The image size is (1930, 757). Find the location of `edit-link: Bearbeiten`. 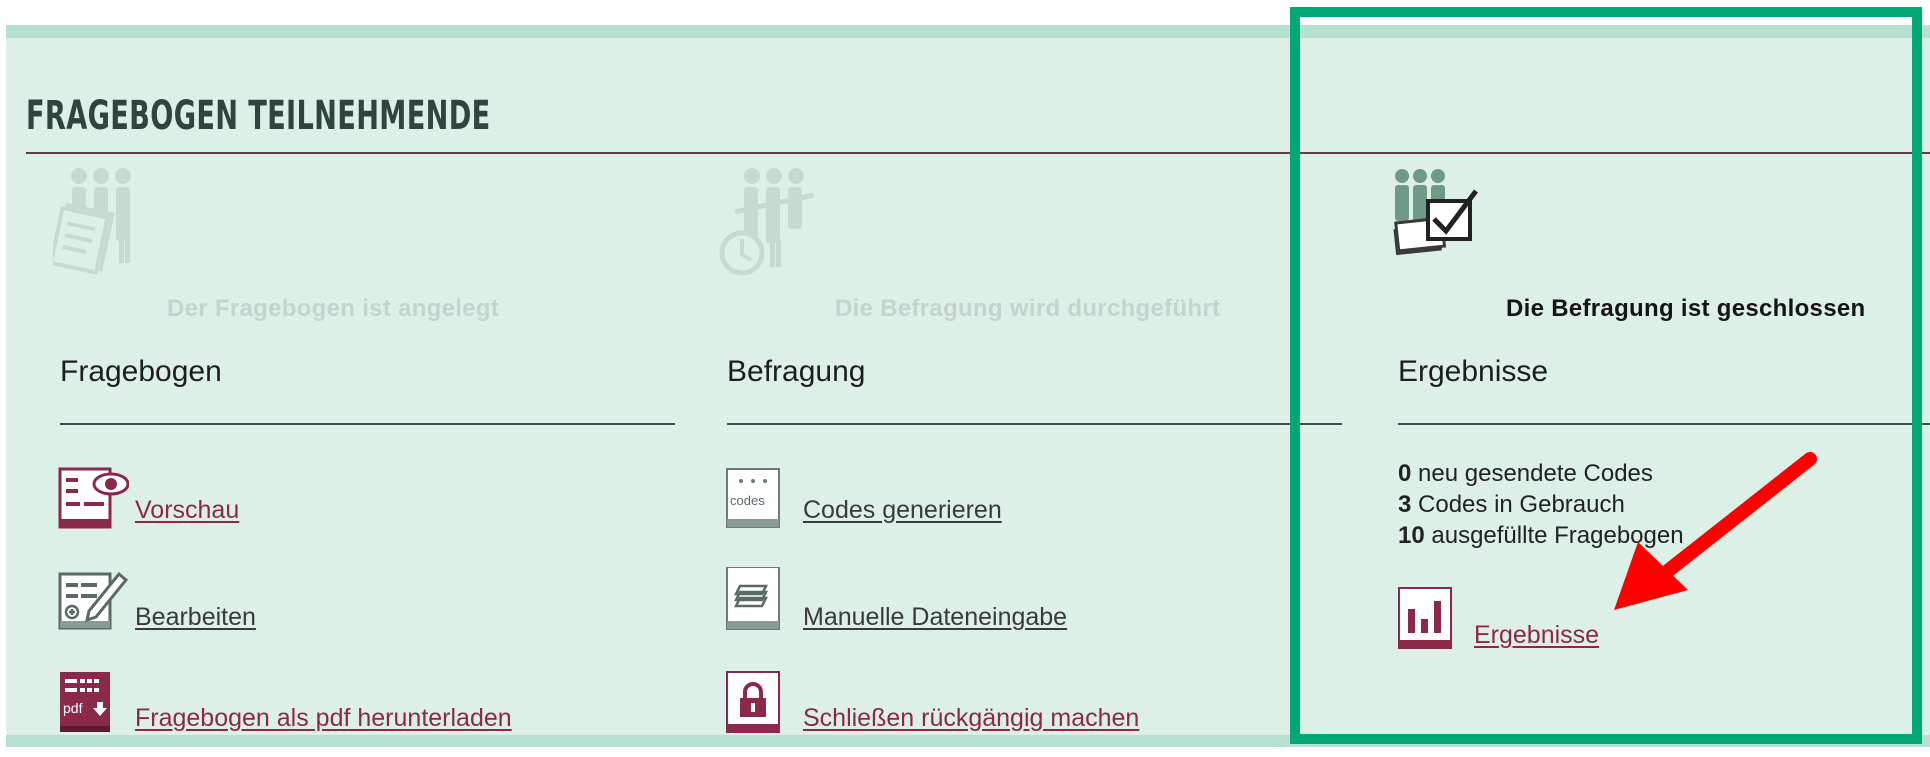

edit-link: Bearbeiten is located at coordinates (195, 617).